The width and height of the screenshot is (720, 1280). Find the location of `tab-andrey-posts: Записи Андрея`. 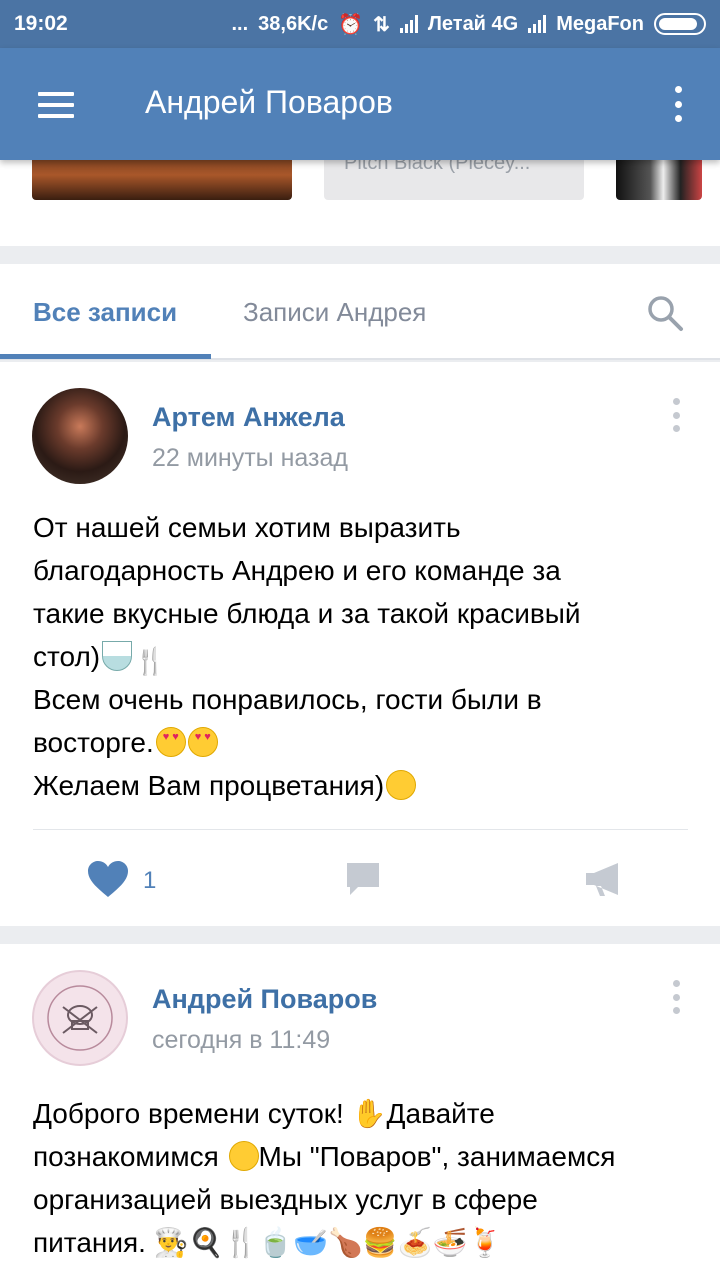

tab-andrey-posts: Записи Андрея is located at coordinates (334, 312).